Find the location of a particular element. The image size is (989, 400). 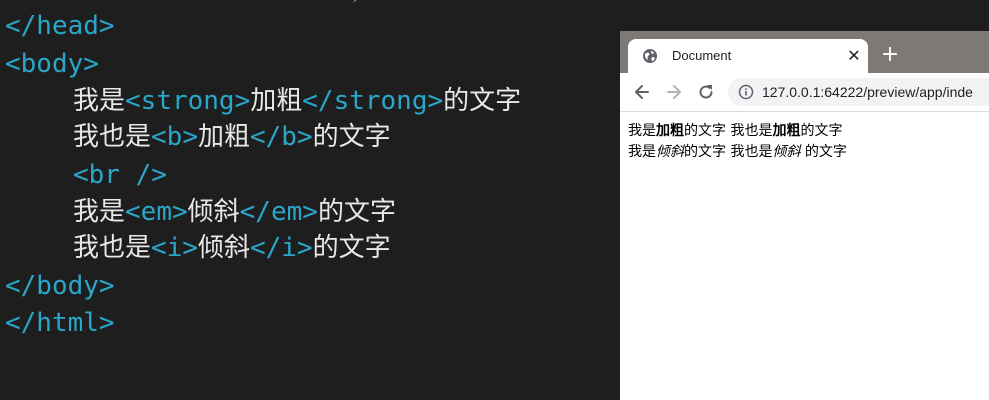

tag-br: <br /> is located at coordinates (120, 175).